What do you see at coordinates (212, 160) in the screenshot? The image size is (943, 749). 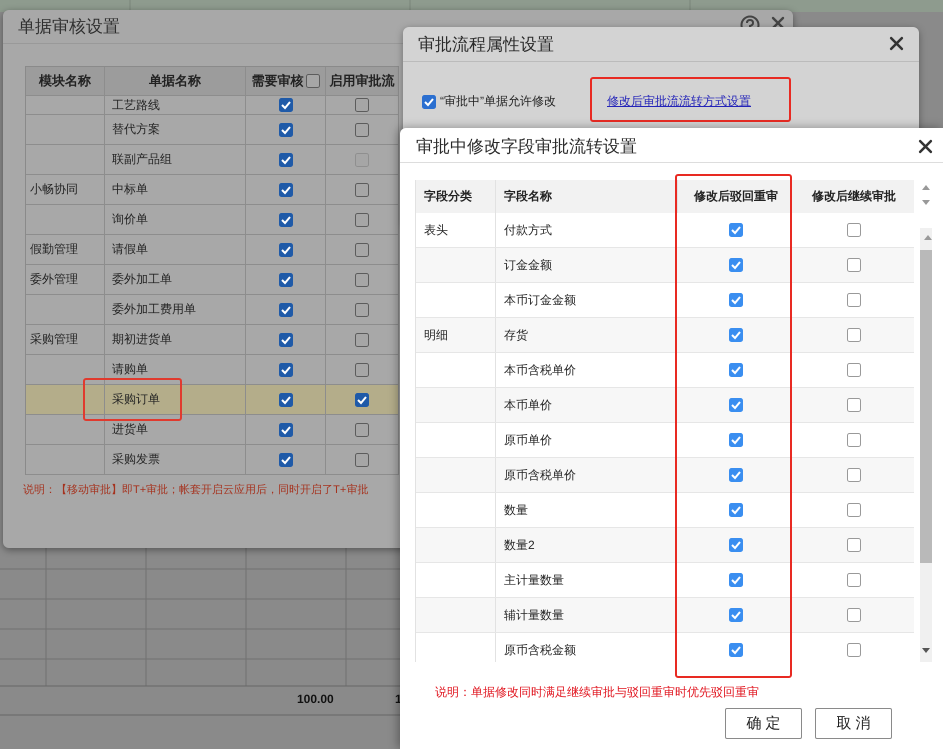 I see `table-row: 联副产品组` at bounding box center [212, 160].